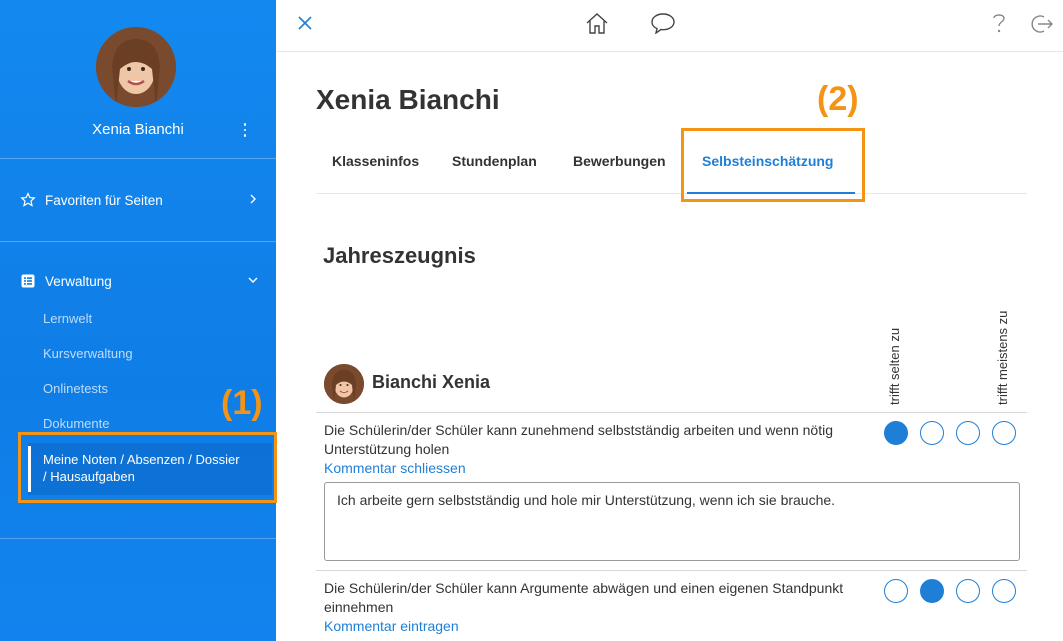 The width and height of the screenshot is (1063, 641). I want to click on sidebar-item-label: Favoriten für Seiten, so click(104, 200).